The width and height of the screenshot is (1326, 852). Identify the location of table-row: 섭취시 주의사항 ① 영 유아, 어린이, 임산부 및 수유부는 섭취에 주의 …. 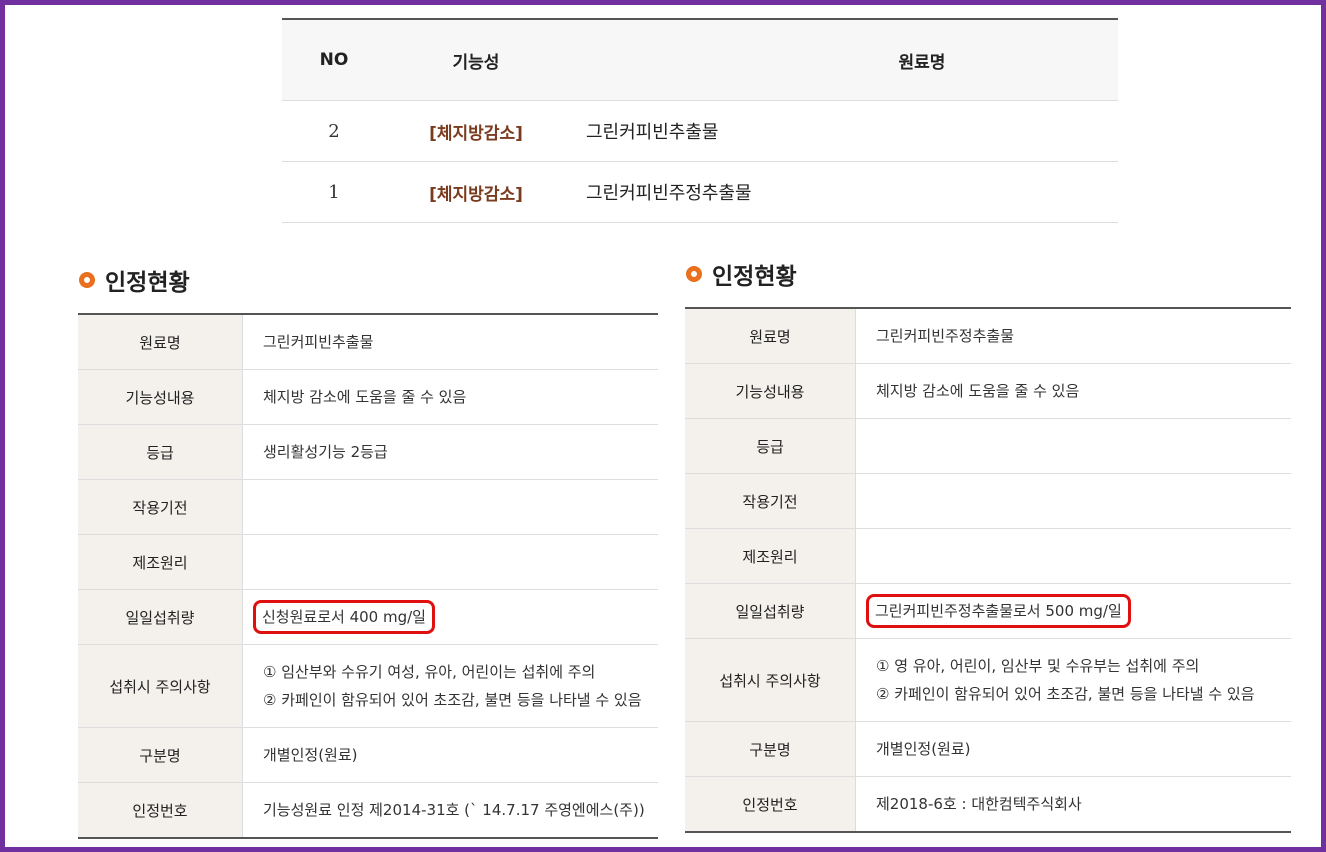
(988, 680).